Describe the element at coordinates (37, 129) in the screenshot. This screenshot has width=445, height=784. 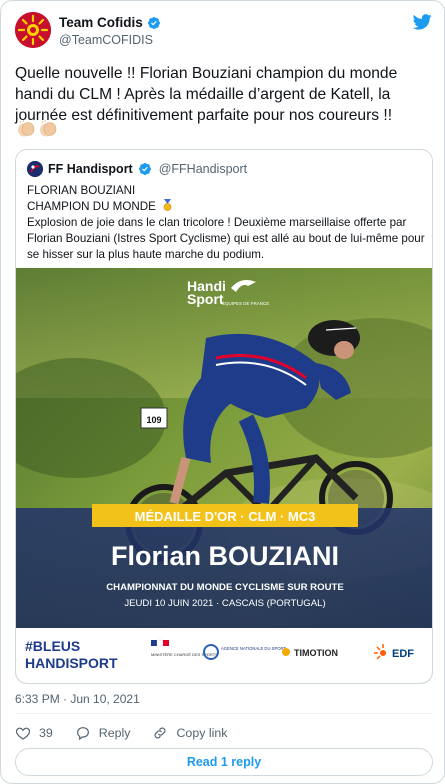
I see `tweet-emoji-row` at that location.